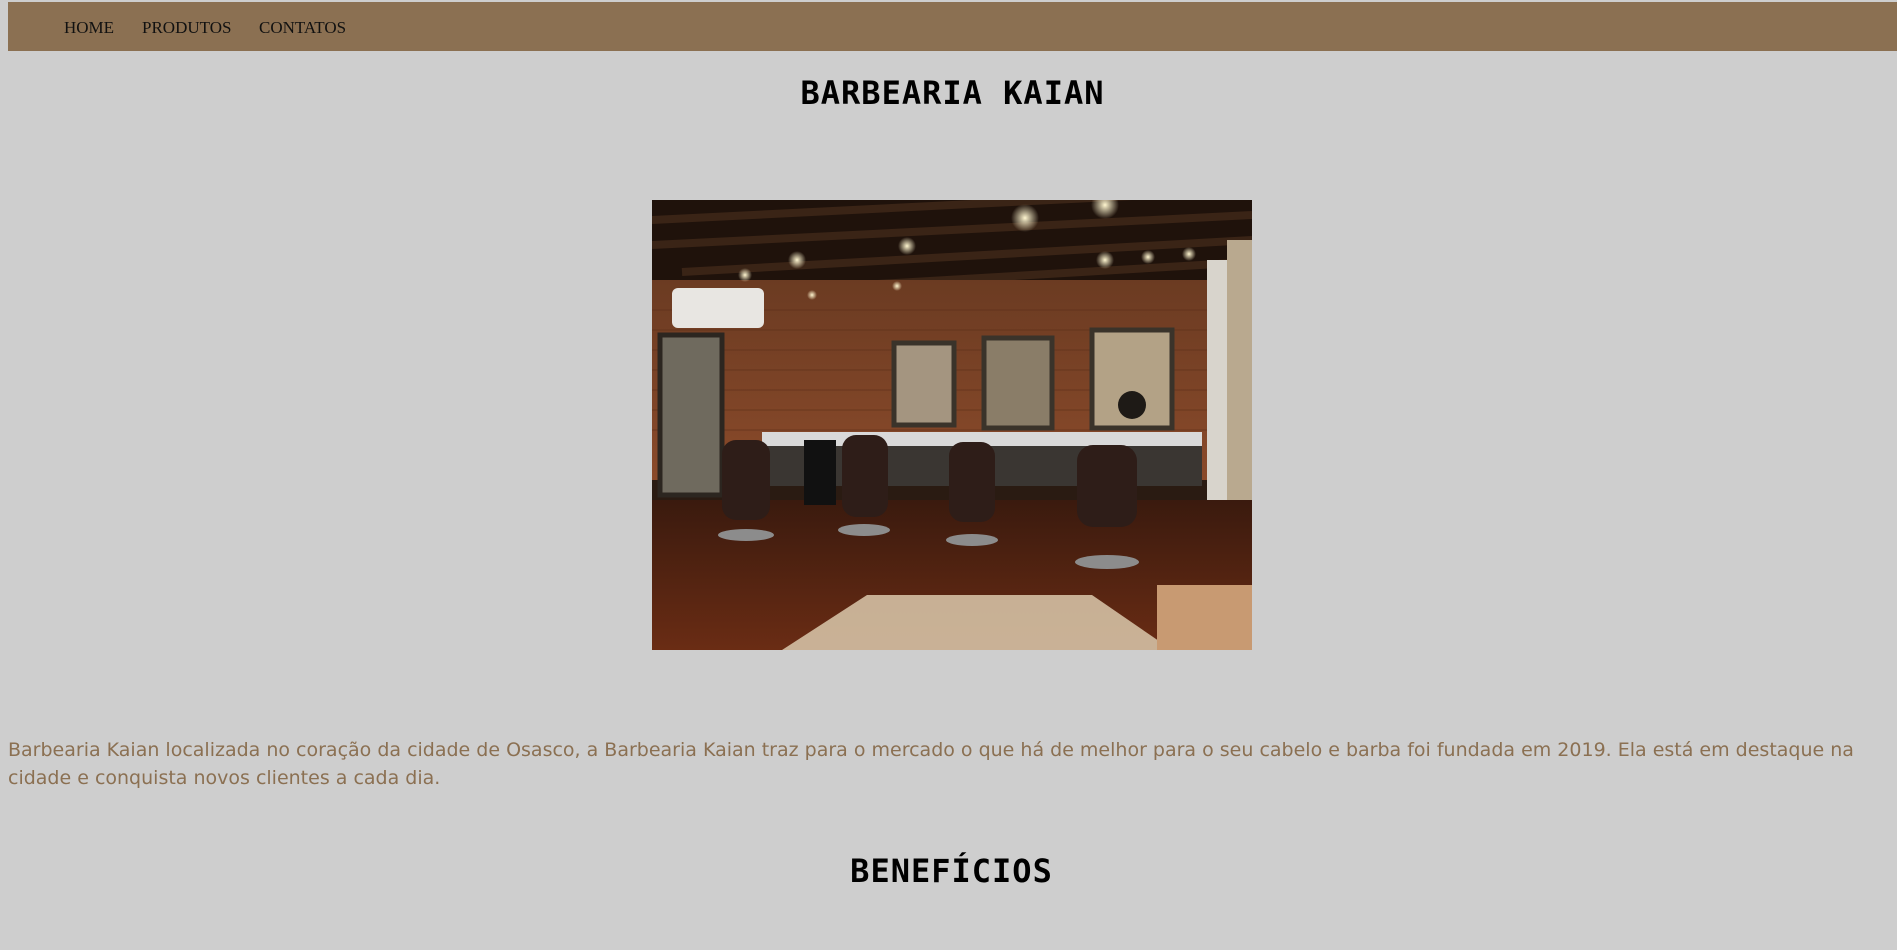 The image size is (1897, 950). I want to click on top-navbar: HOME PRODUTOS CONTATOS, so click(952, 26).